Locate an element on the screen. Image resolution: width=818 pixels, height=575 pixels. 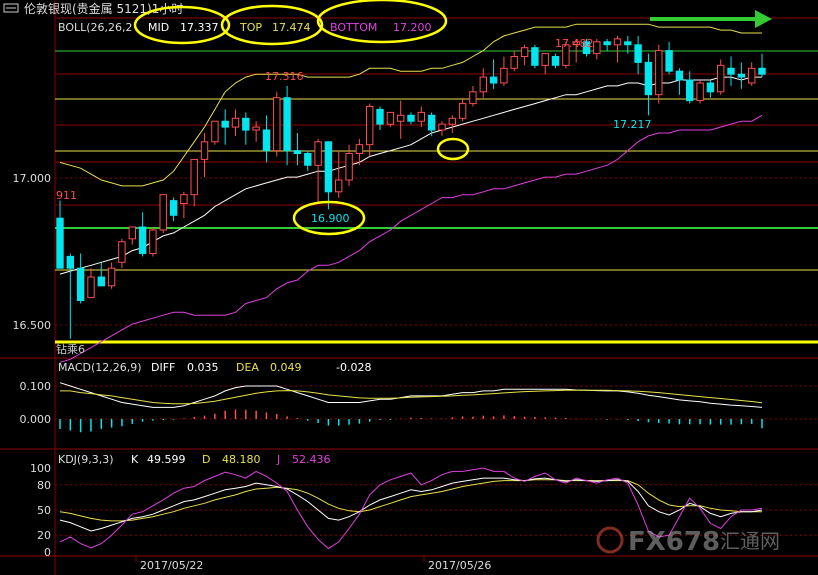
y-tick-label: 50 is located at coordinates (44, 510).